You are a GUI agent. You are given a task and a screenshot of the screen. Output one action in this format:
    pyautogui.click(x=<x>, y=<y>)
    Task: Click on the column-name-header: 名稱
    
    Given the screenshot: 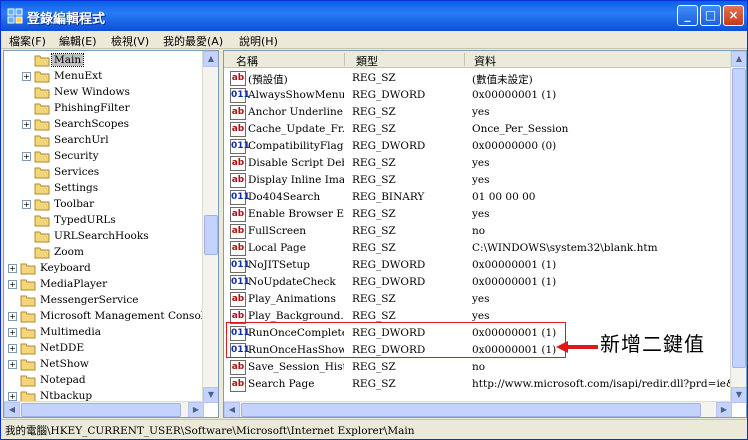 What is the action you would take?
    pyautogui.click(x=247, y=61)
    